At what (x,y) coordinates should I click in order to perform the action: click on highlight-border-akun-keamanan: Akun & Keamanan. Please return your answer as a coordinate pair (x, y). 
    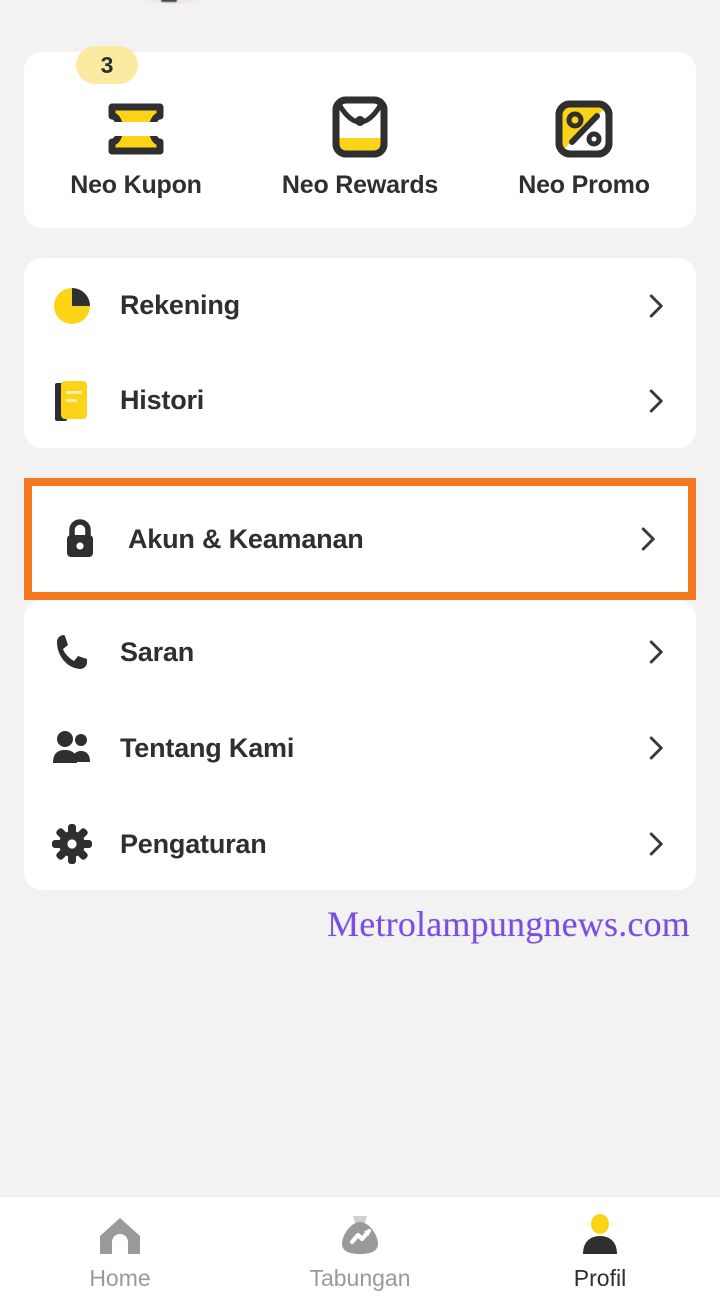
    Looking at the image, I should click on (360, 539).